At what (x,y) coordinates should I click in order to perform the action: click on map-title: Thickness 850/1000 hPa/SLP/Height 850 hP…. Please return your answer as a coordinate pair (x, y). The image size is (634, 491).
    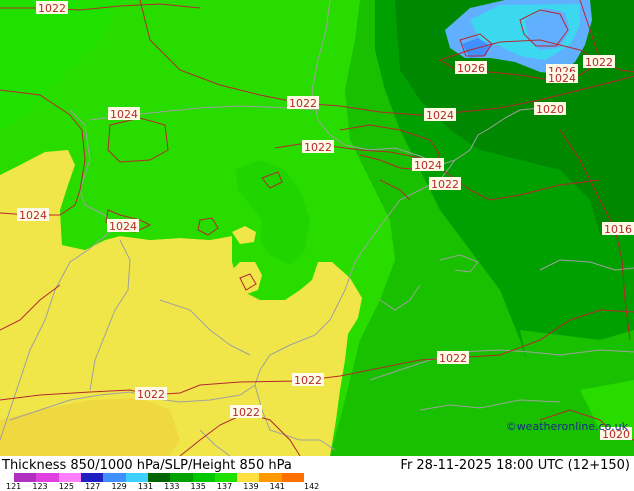
    Looking at the image, I should click on (147, 465).